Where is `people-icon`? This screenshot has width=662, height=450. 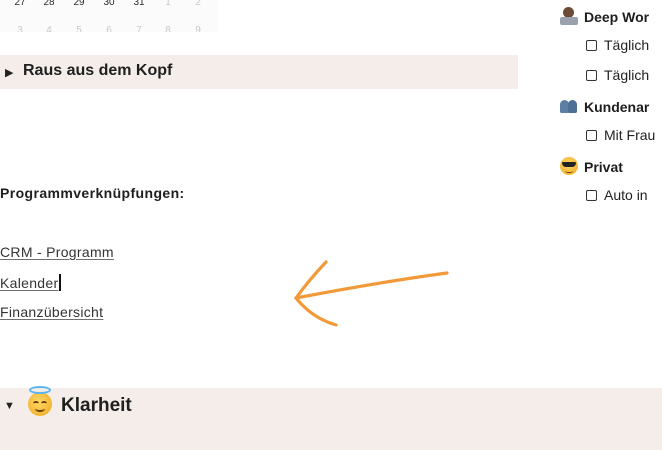 people-icon is located at coordinates (569, 106).